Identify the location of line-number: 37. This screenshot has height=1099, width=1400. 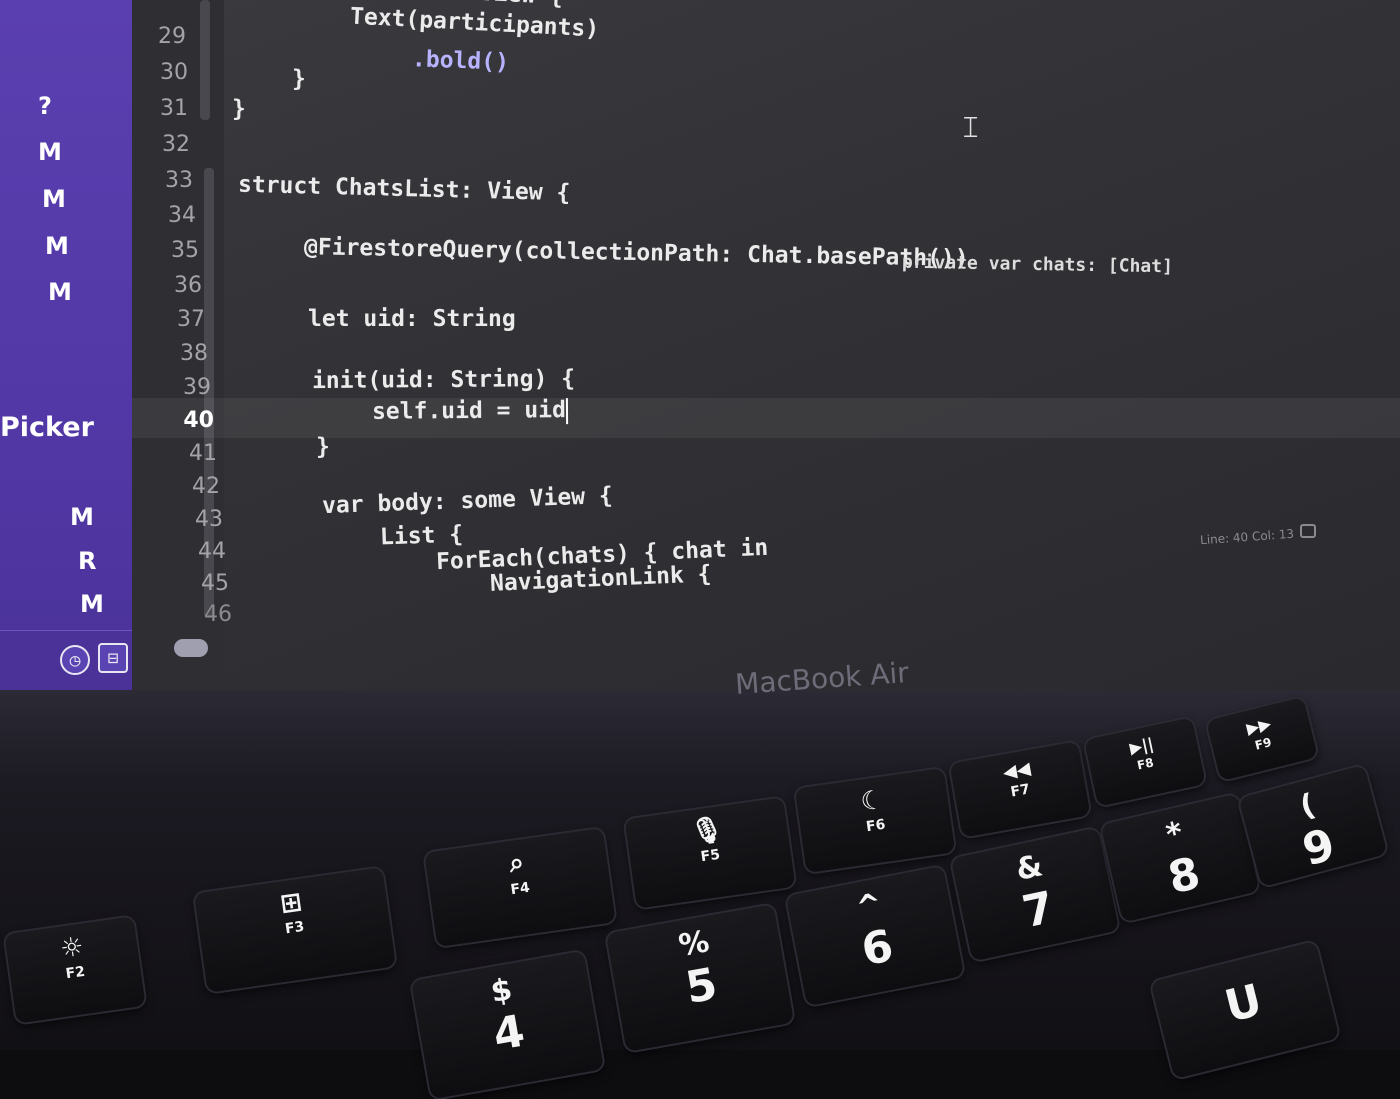
(191, 319).